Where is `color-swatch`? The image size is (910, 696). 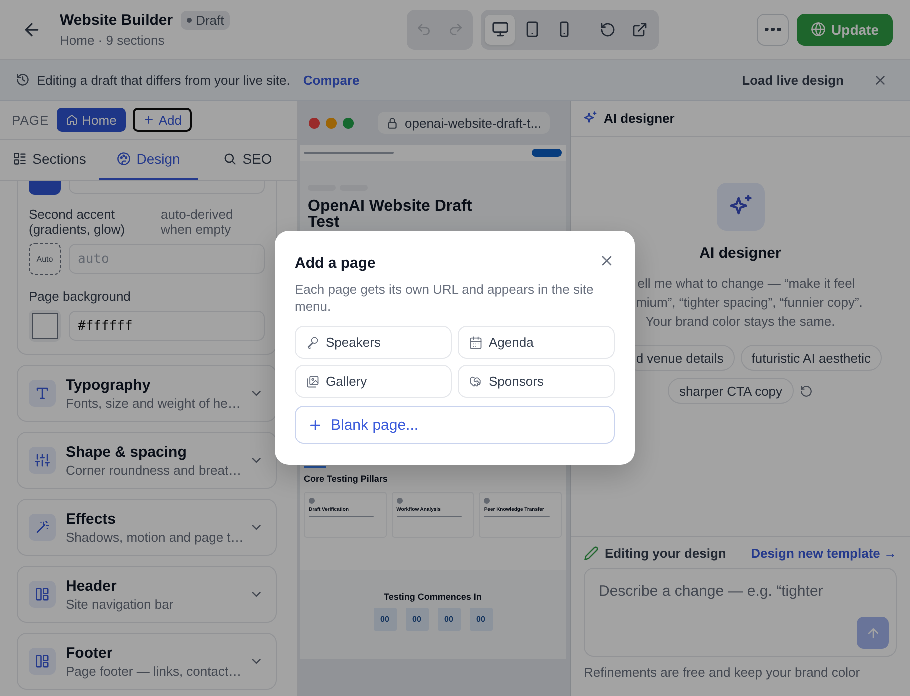
color-swatch is located at coordinates (45, 326).